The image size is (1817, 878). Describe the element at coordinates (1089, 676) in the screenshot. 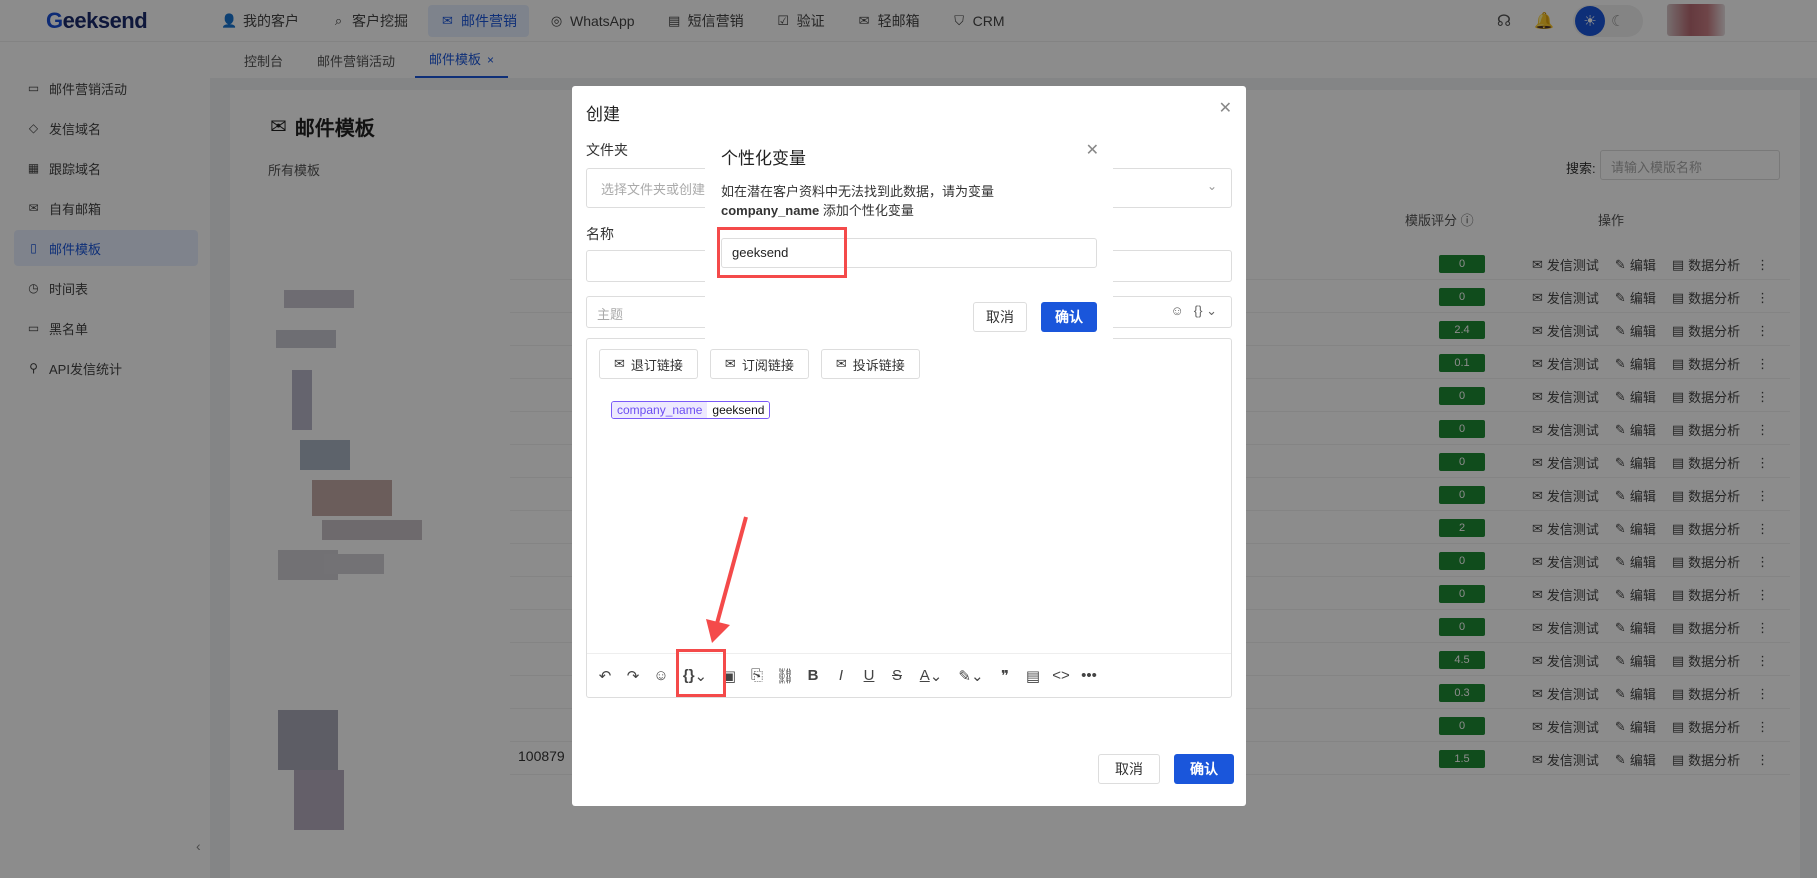

I see `more-icon: •••` at that location.